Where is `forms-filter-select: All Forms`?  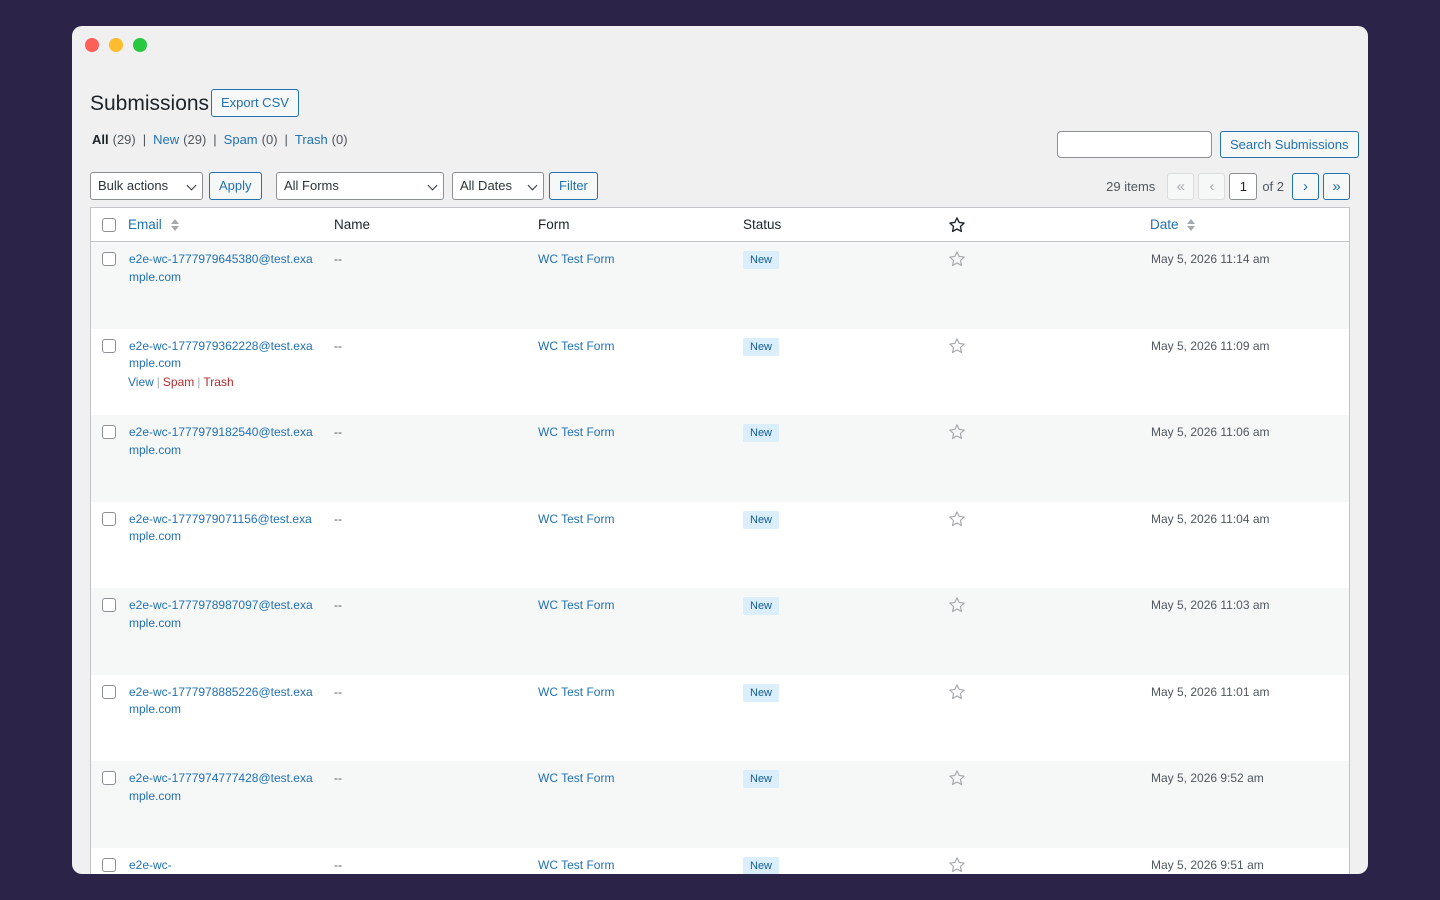 forms-filter-select: All Forms is located at coordinates (360, 186).